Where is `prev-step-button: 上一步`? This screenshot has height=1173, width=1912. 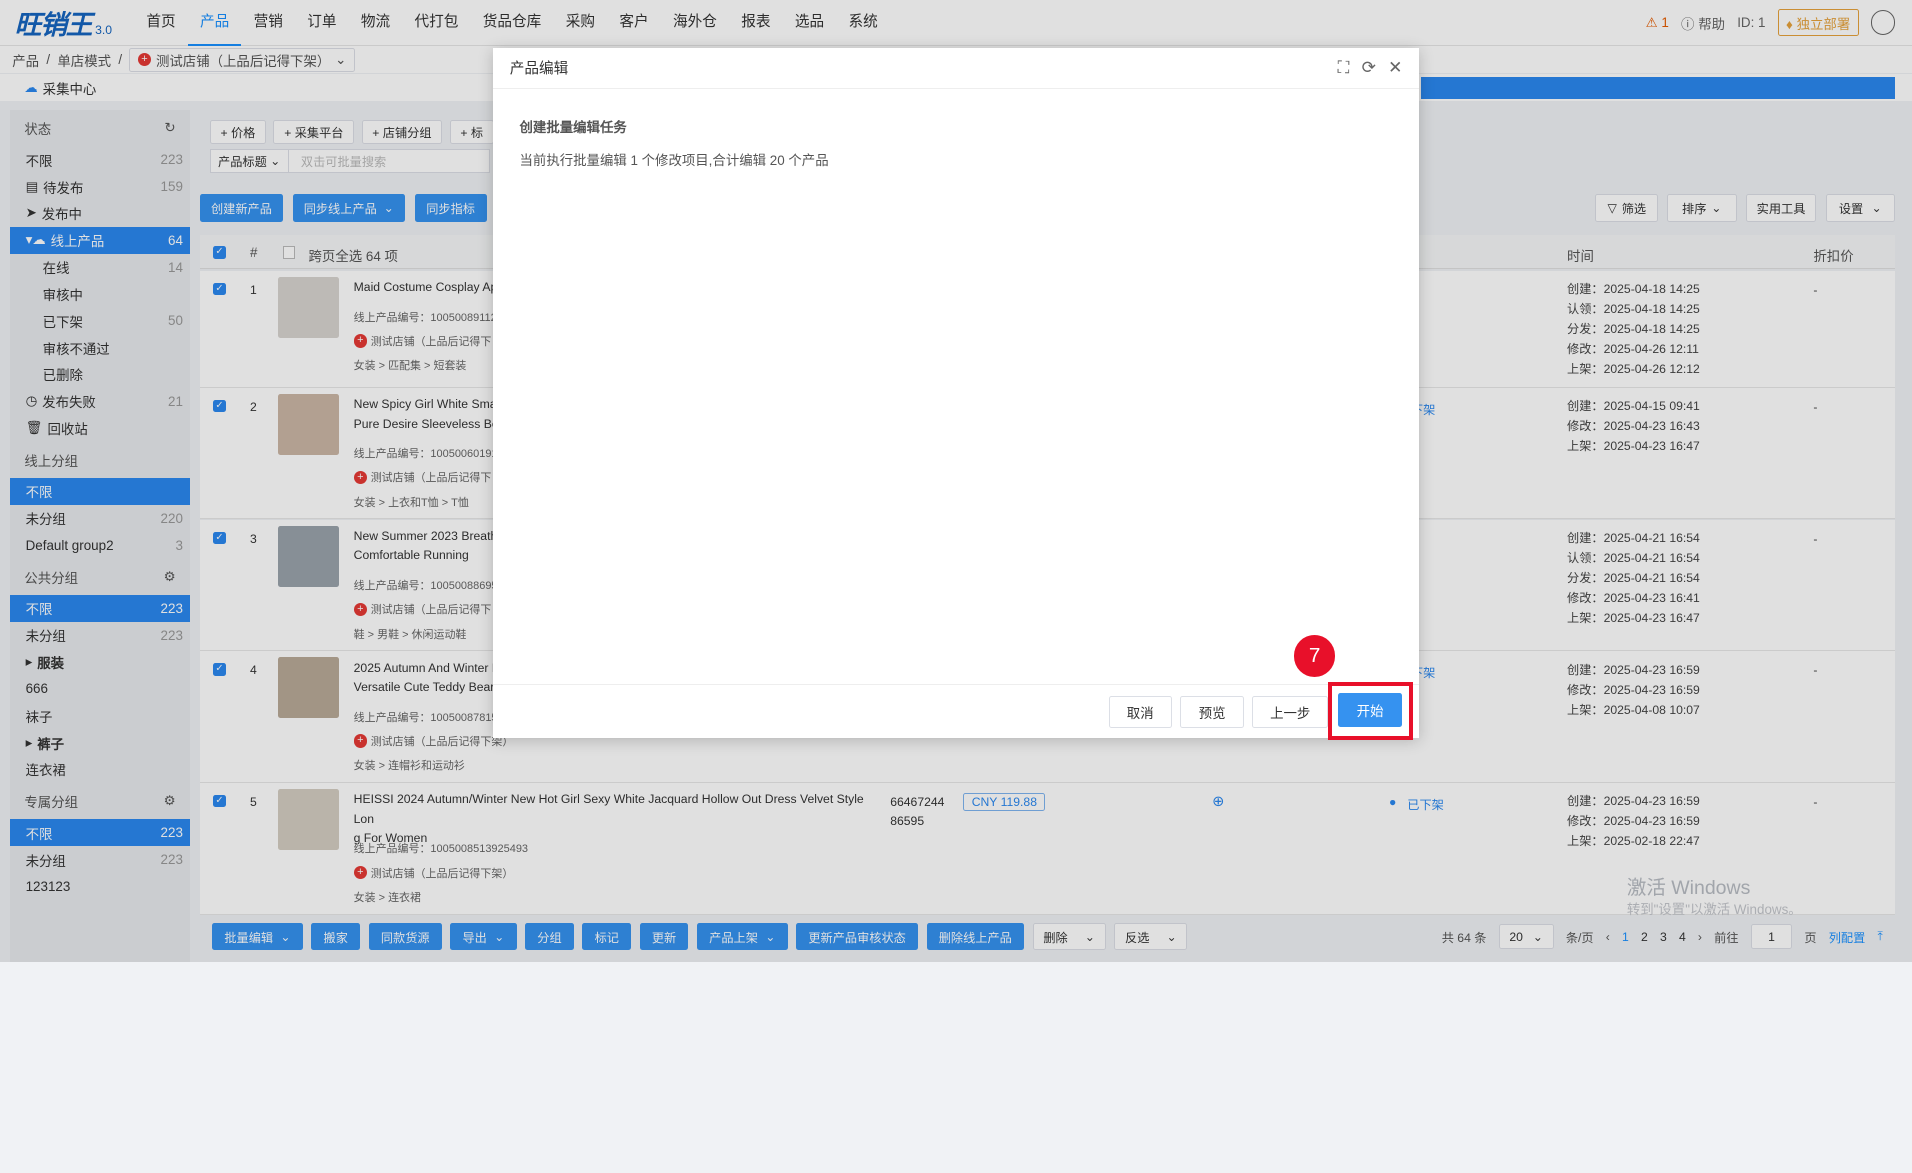 prev-step-button: 上一步 is located at coordinates (1290, 712).